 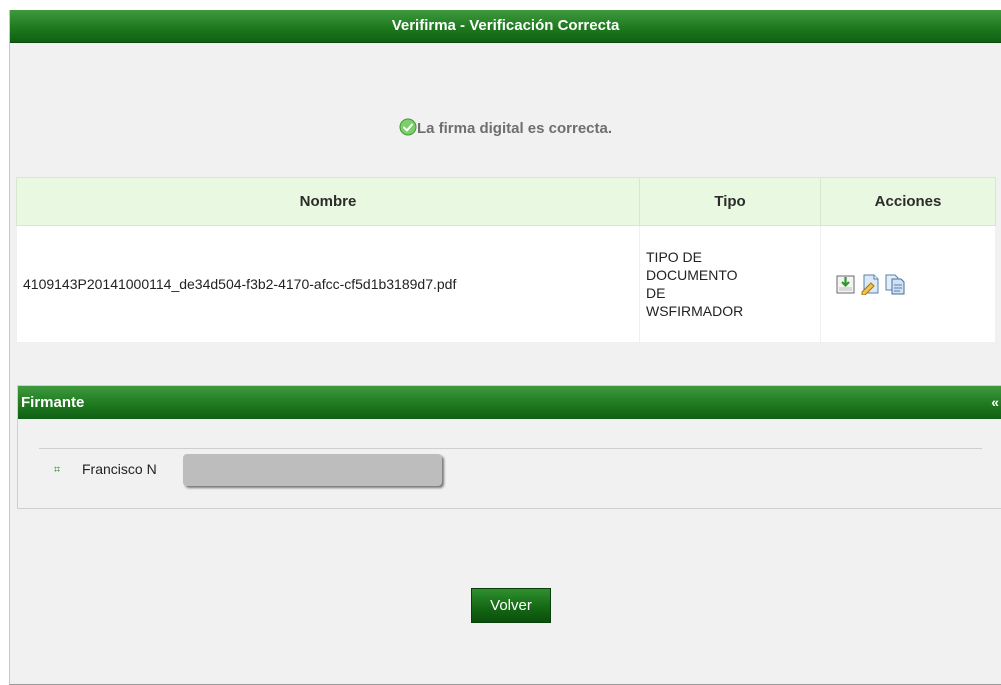 I want to click on collapse-icon: «, so click(x=995, y=402).